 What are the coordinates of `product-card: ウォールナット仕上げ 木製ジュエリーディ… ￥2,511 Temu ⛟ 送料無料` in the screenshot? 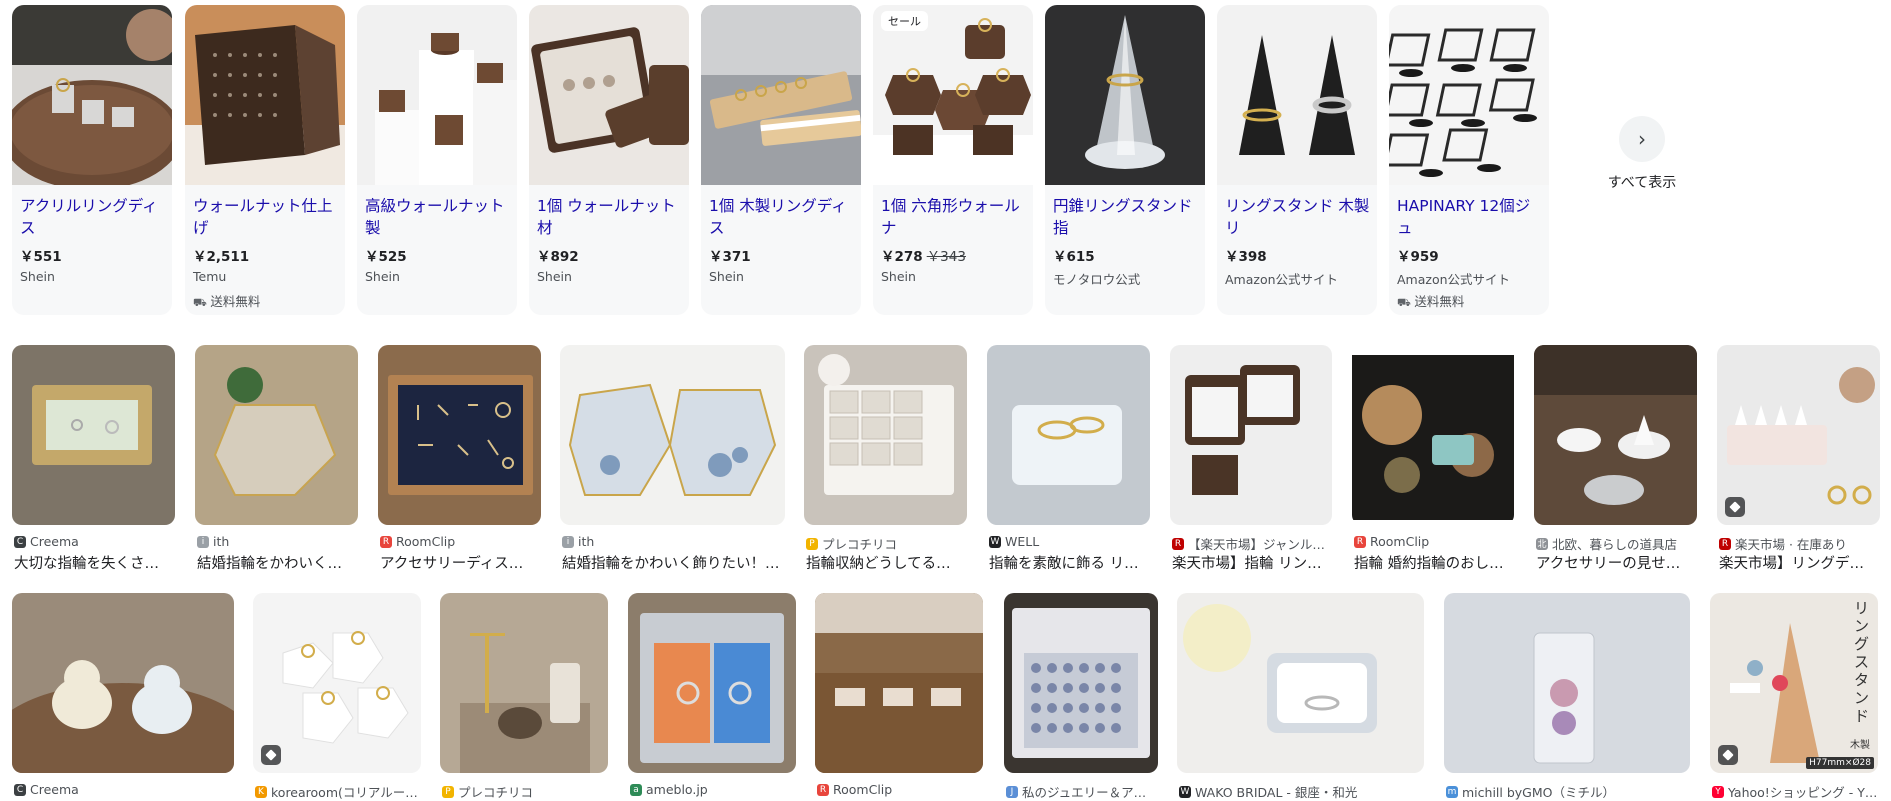 It's located at (265, 160).